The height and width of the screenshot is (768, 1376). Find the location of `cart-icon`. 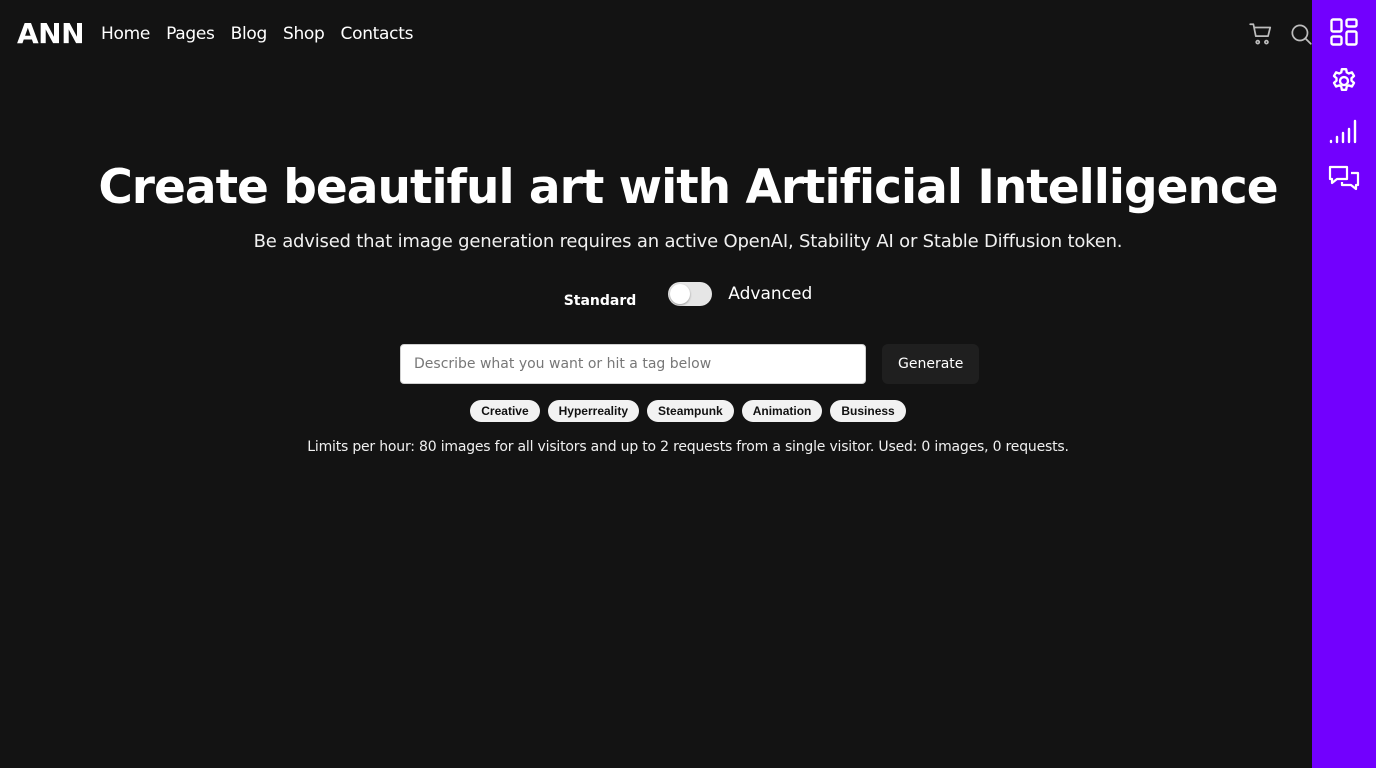

cart-icon is located at coordinates (1261, 34).